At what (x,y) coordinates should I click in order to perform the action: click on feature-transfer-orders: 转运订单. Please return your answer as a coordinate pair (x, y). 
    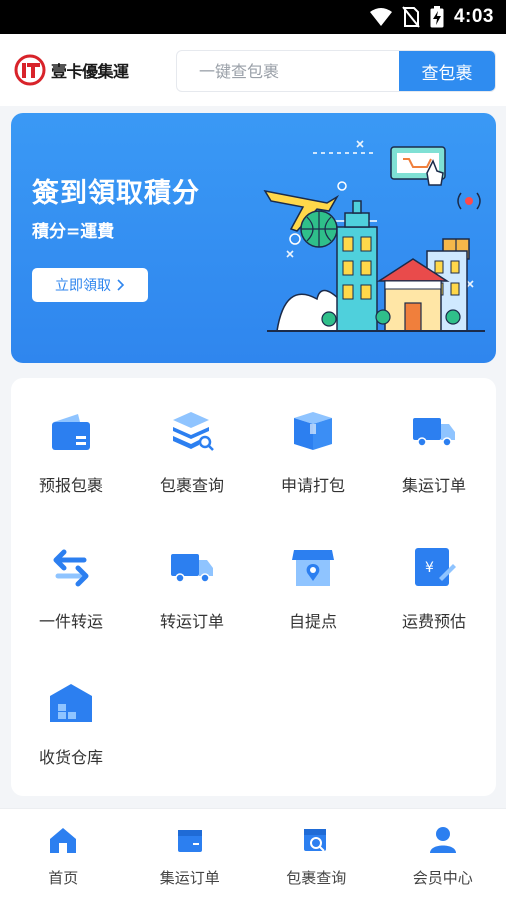
    Looking at the image, I should click on (192, 574).